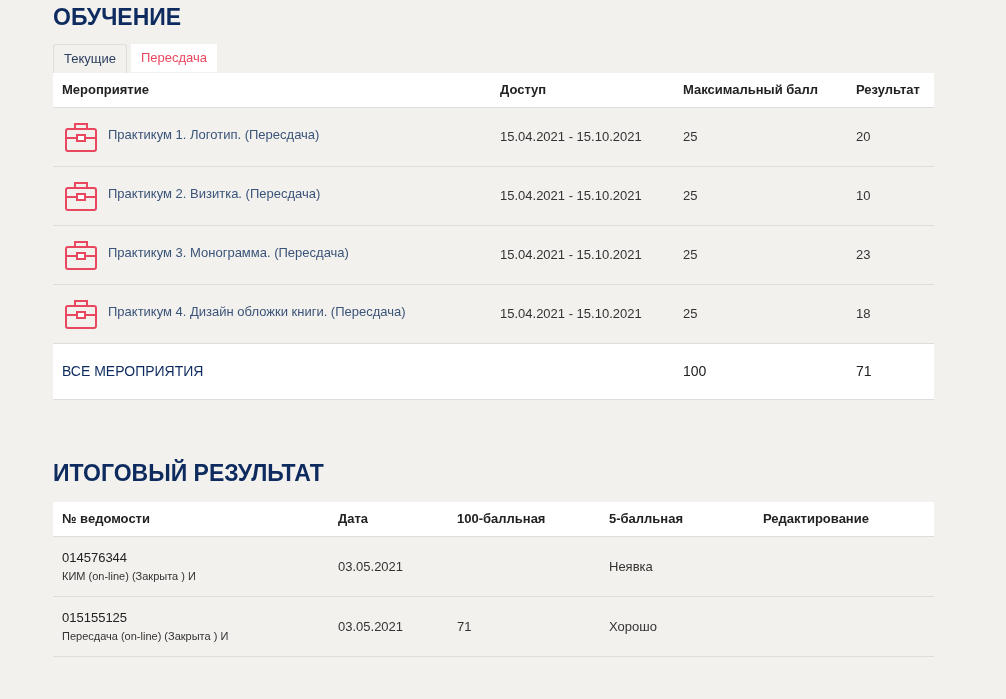 Image resolution: width=1006 pixels, height=699 pixels. What do you see at coordinates (129, 576) in the screenshot?
I see `record-type: КИМ (on-line) (Закрыта ) И` at bounding box center [129, 576].